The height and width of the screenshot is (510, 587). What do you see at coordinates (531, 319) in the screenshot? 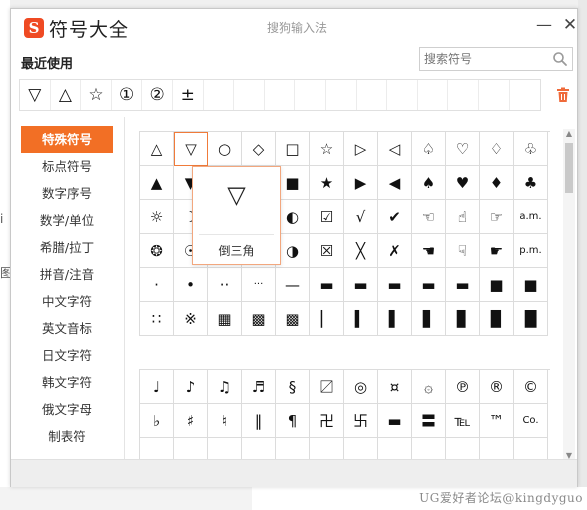
I see `symbol-cell: █` at bounding box center [531, 319].